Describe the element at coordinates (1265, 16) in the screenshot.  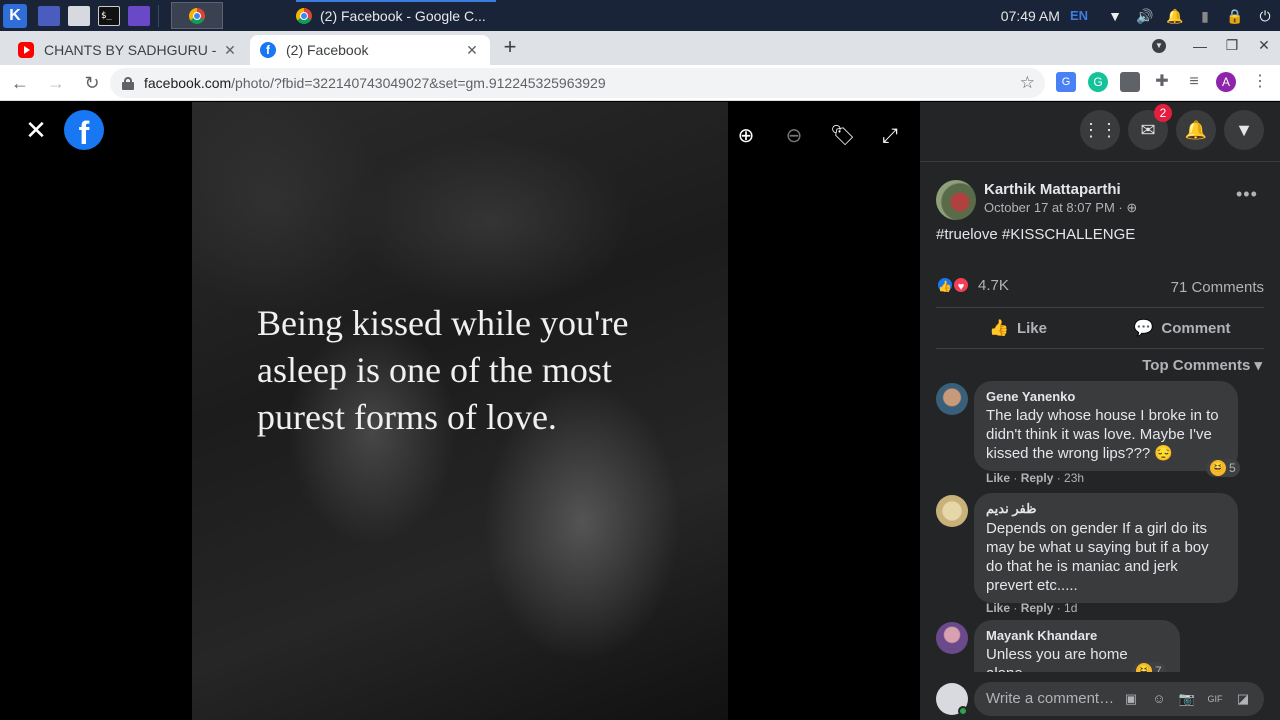
I see `power-icon: ⏻` at that location.